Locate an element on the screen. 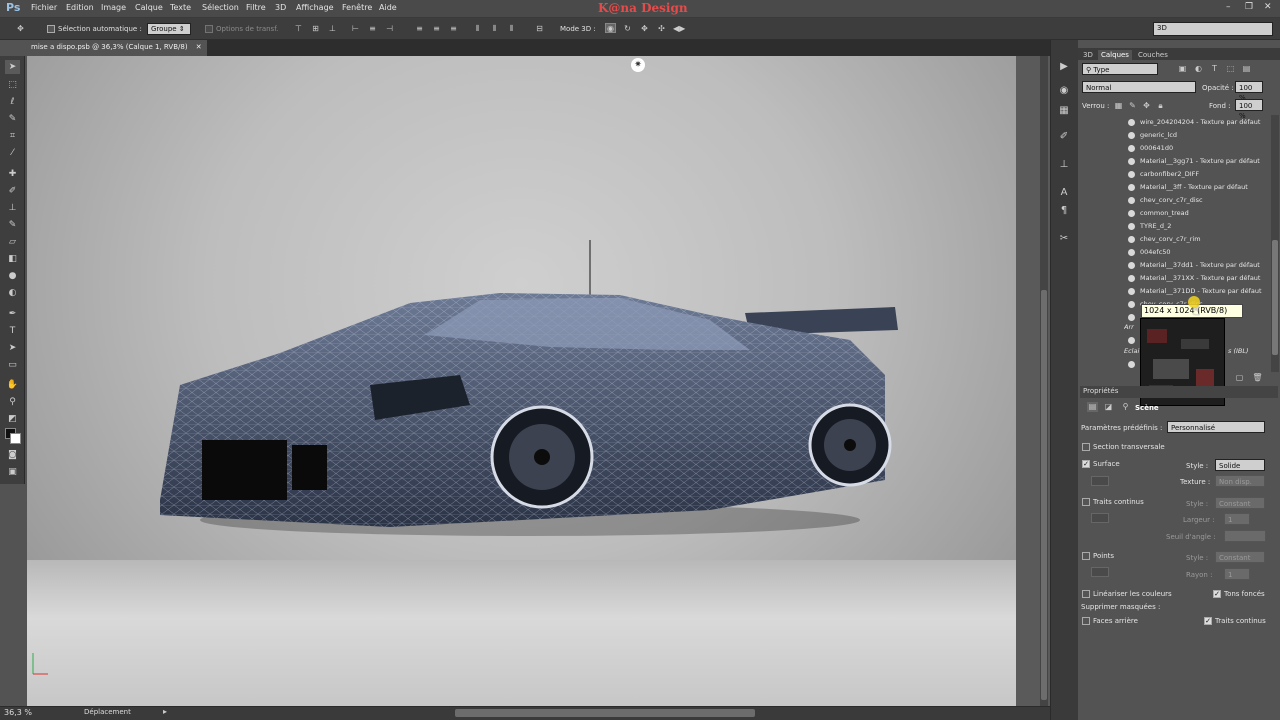 The image size is (1280, 720). new-layer-icon: ▢ is located at coordinates (1239, 378).